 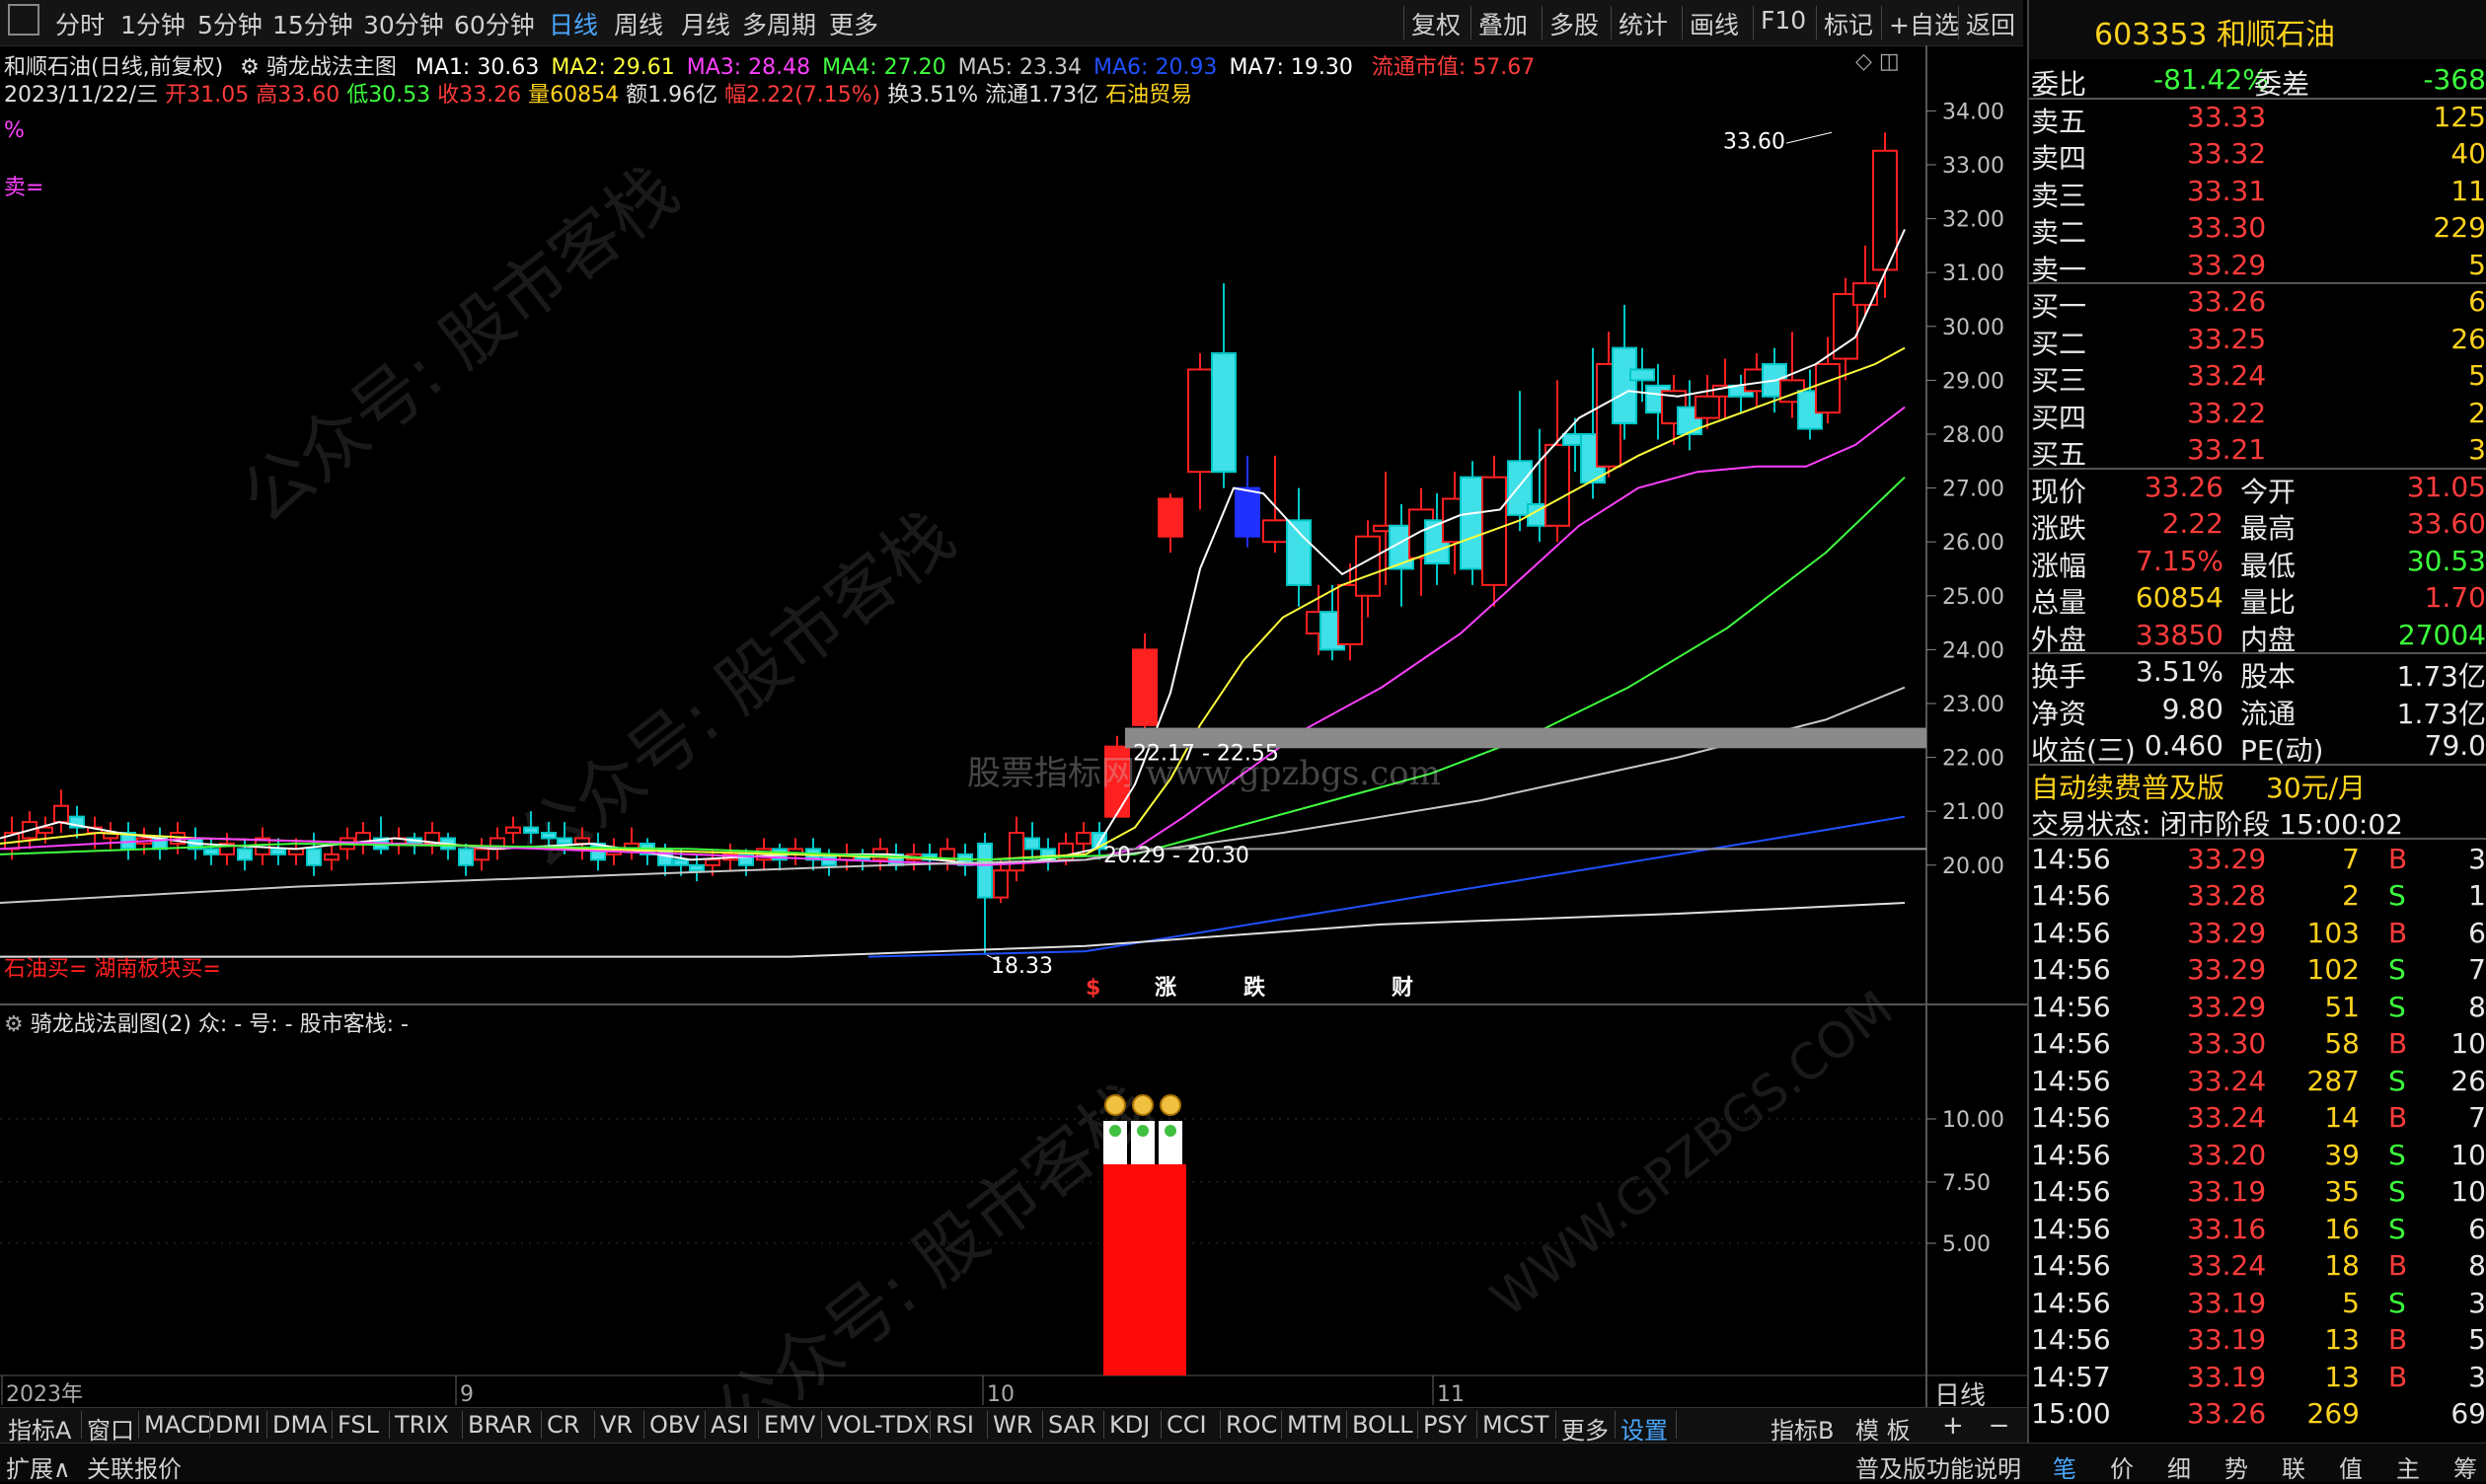 I want to click on quote-tab-2: 细, so click(x=2179, y=1466).